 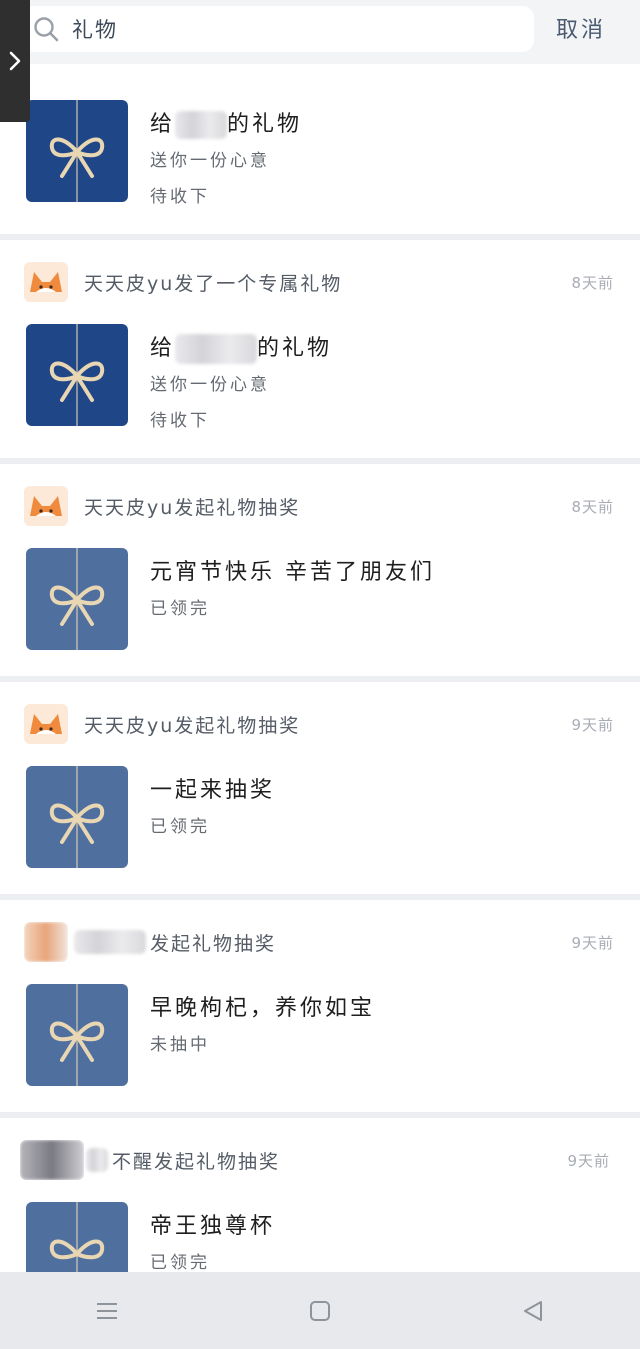 I want to click on search-bar: 礼物 取消, so click(x=320, y=32).